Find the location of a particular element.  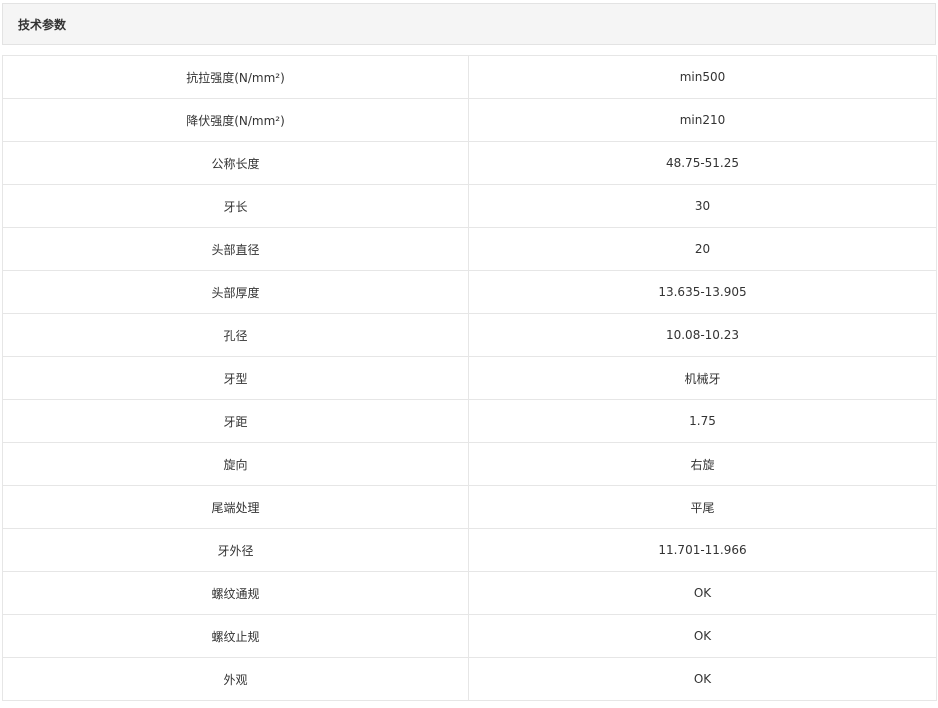

table-row: 牙外径 11.701-11.966 is located at coordinates (469, 550).